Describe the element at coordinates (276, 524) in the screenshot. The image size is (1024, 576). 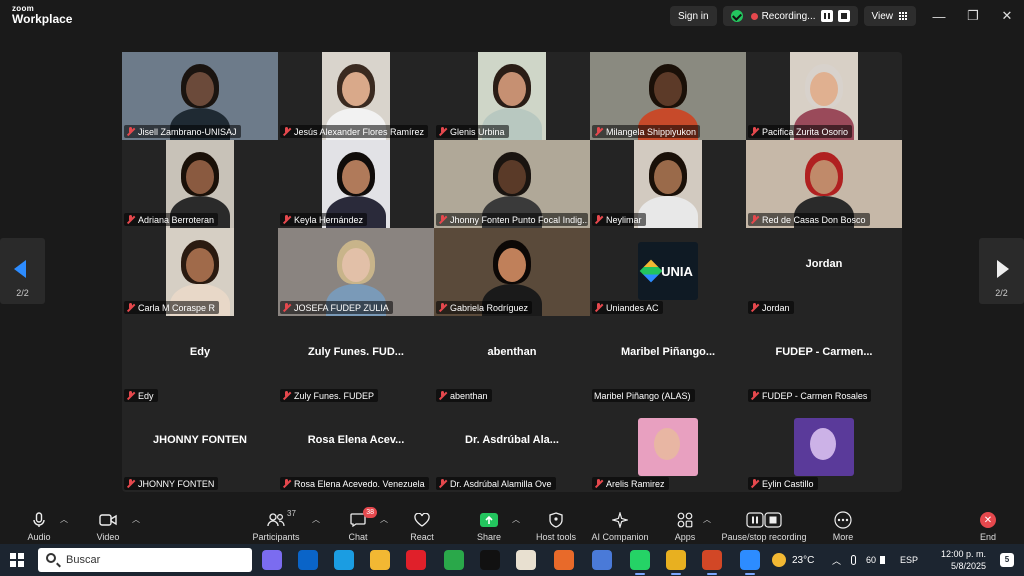
I see `participants-button: 37 Participants` at that location.